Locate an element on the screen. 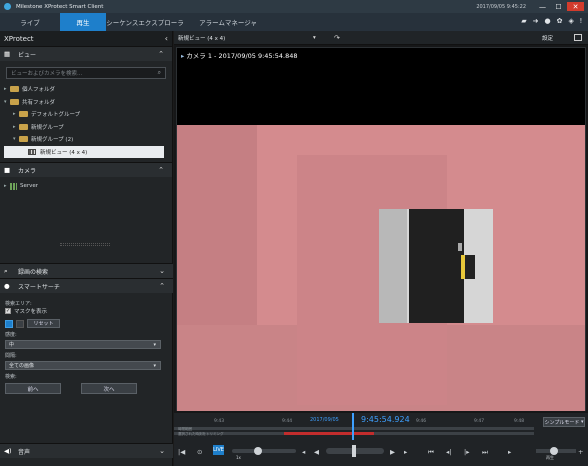 This screenshot has width=588, height=466. mask-select-button is located at coordinates (9, 323).